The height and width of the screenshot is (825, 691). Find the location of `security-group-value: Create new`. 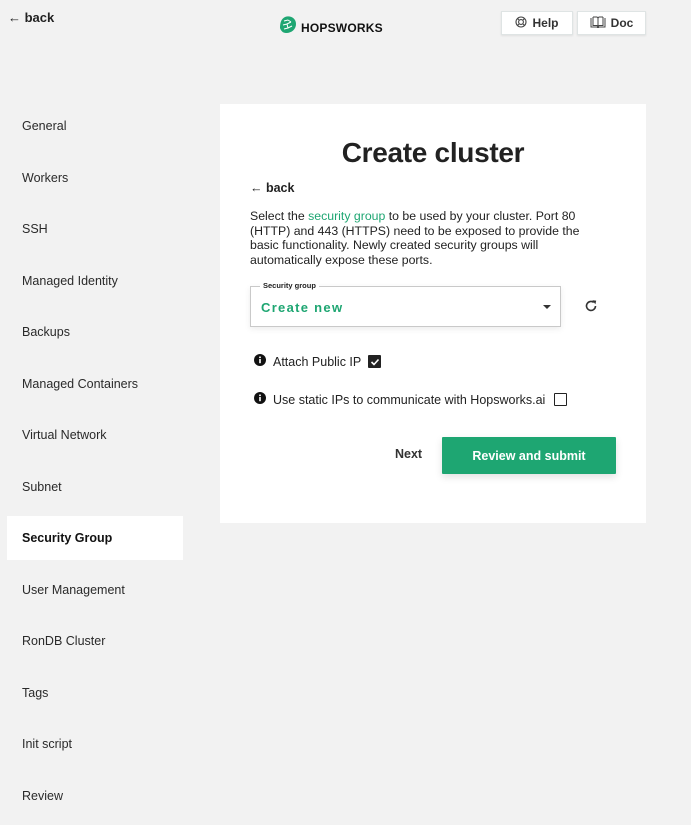

security-group-value: Create new is located at coordinates (302, 307).